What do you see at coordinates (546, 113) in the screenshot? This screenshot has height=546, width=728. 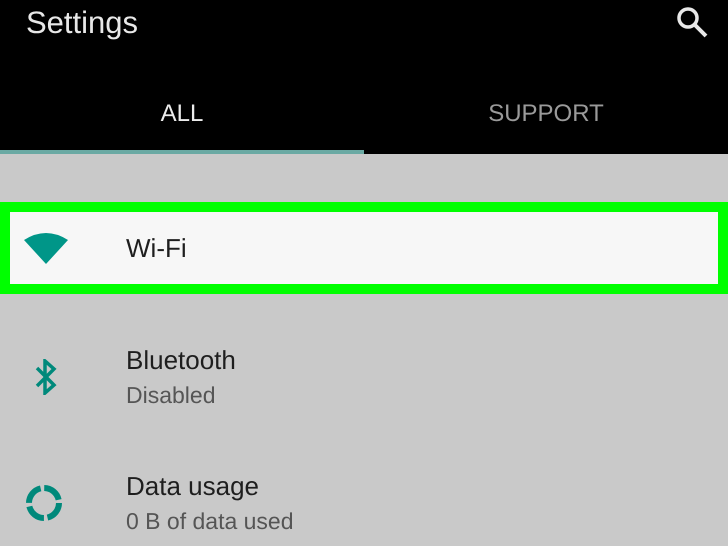 I see `tab: SUPPORT` at bounding box center [546, 113].